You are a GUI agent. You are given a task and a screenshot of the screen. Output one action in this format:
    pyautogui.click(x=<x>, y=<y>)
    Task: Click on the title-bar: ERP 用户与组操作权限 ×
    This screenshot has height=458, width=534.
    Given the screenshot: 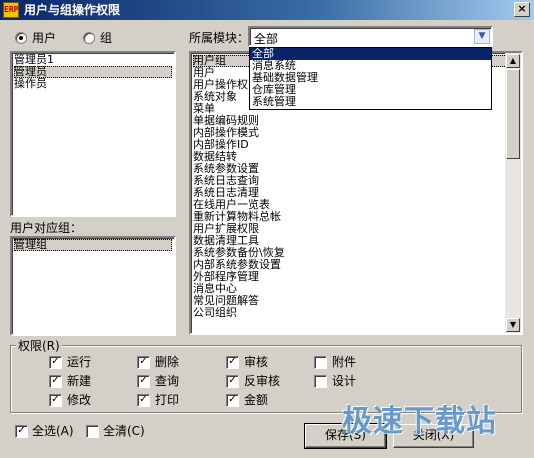 What is the action you would take?
    pyautogui.click(x=267, y=10)
    